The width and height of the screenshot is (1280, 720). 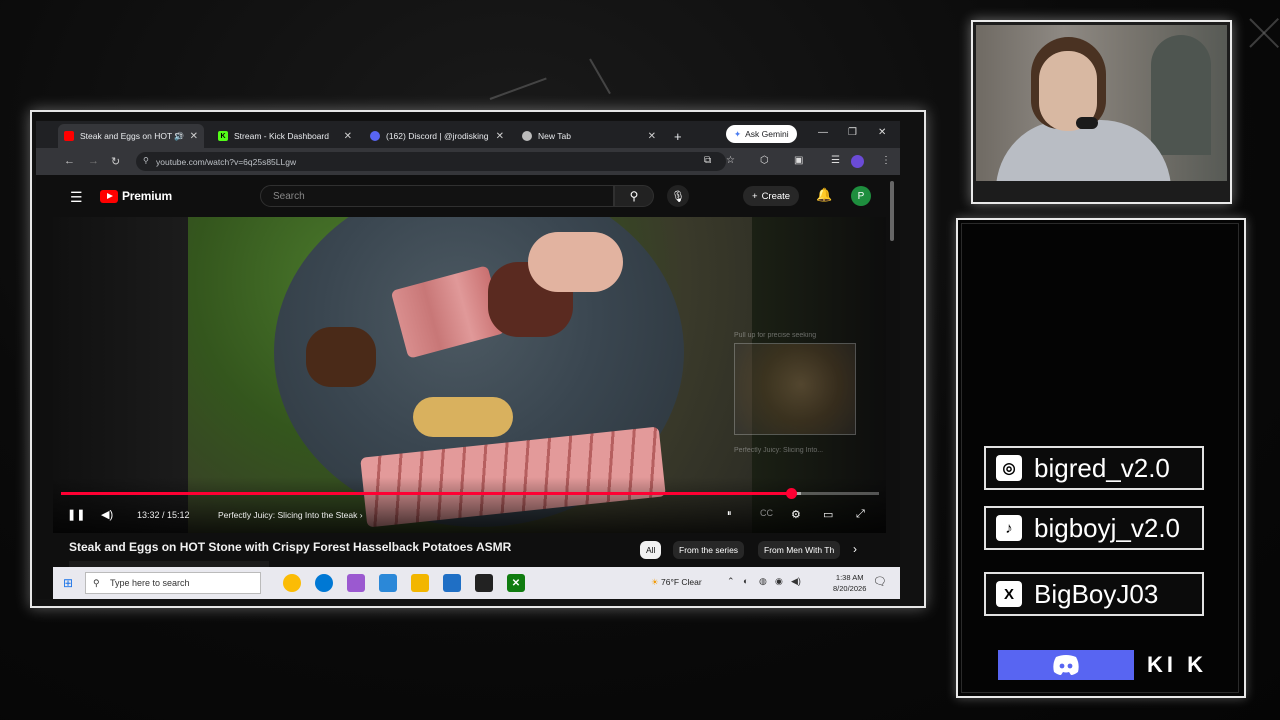 What do you see at coordinates (281, 136) in the screenshot?
I see `tab-label: Stream - Kick Dashboard` at bounding box center [281, 136].